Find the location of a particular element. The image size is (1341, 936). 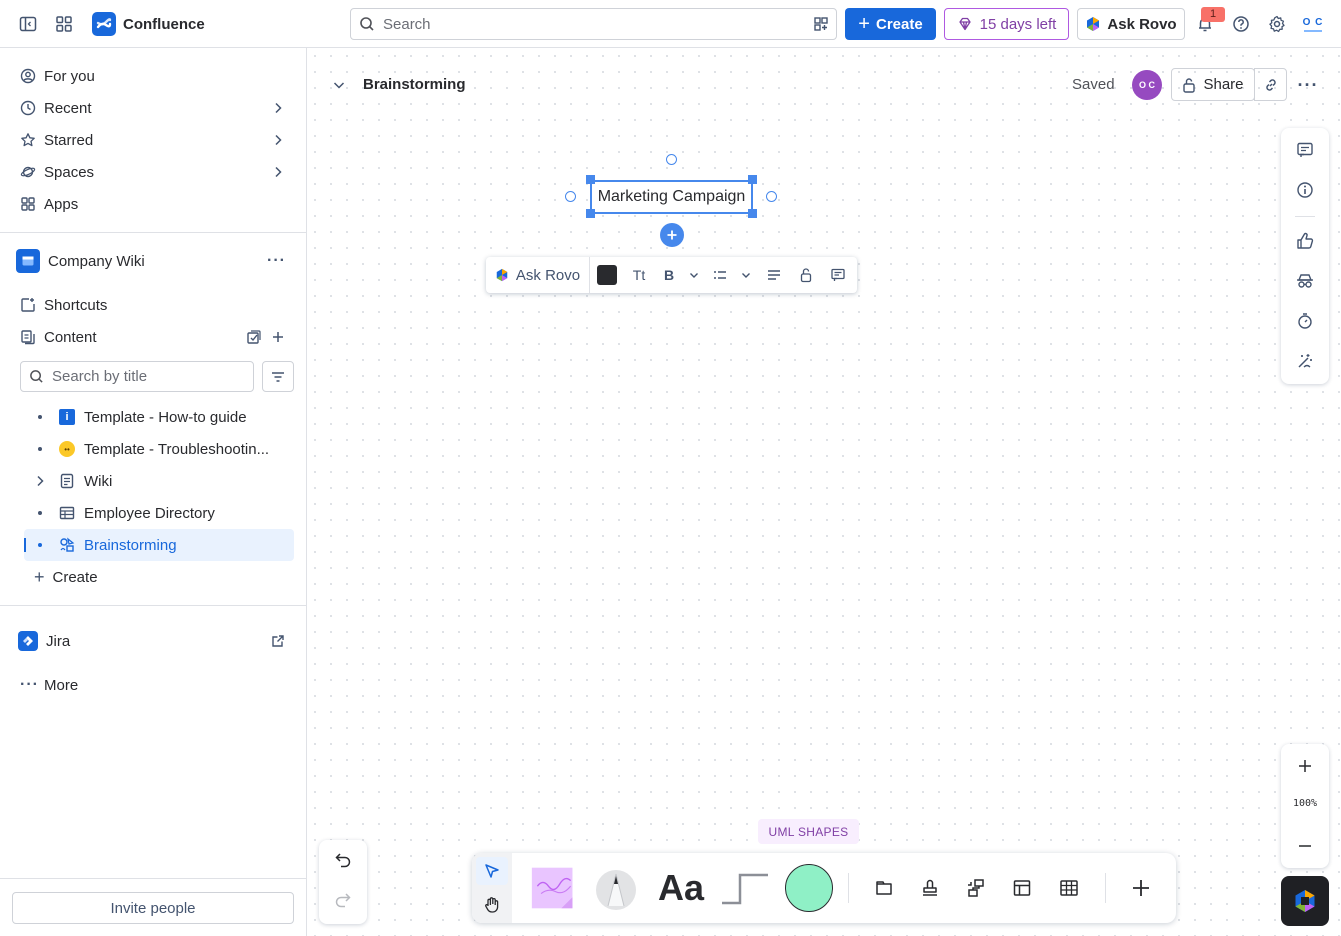

global-search-input: Search is located at coordinates (593, 24).